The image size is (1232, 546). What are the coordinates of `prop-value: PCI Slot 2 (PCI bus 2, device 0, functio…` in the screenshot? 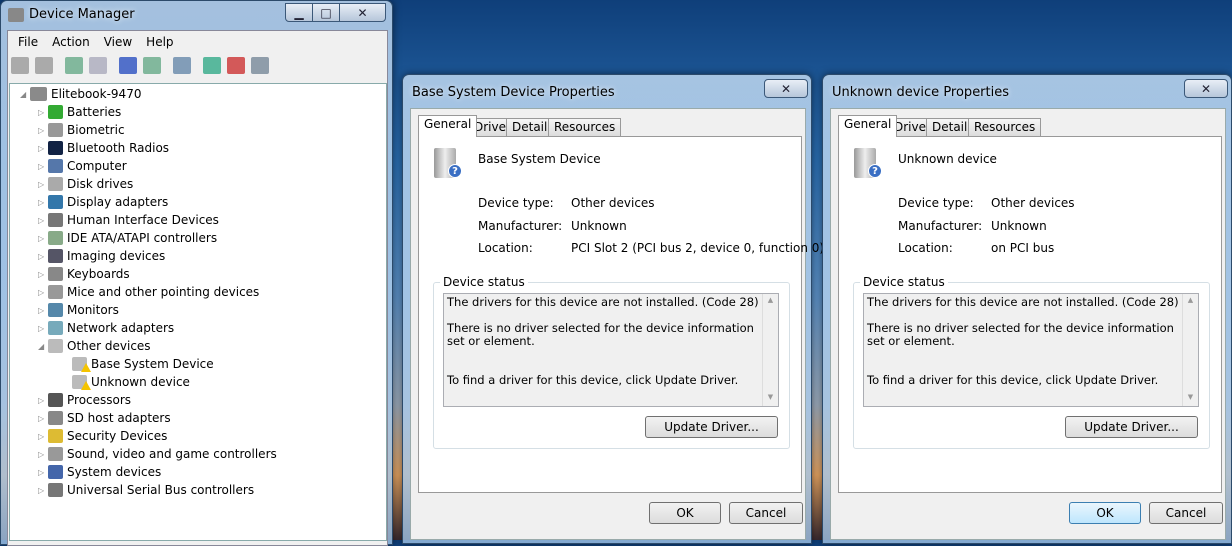 It's located at (698, 248).